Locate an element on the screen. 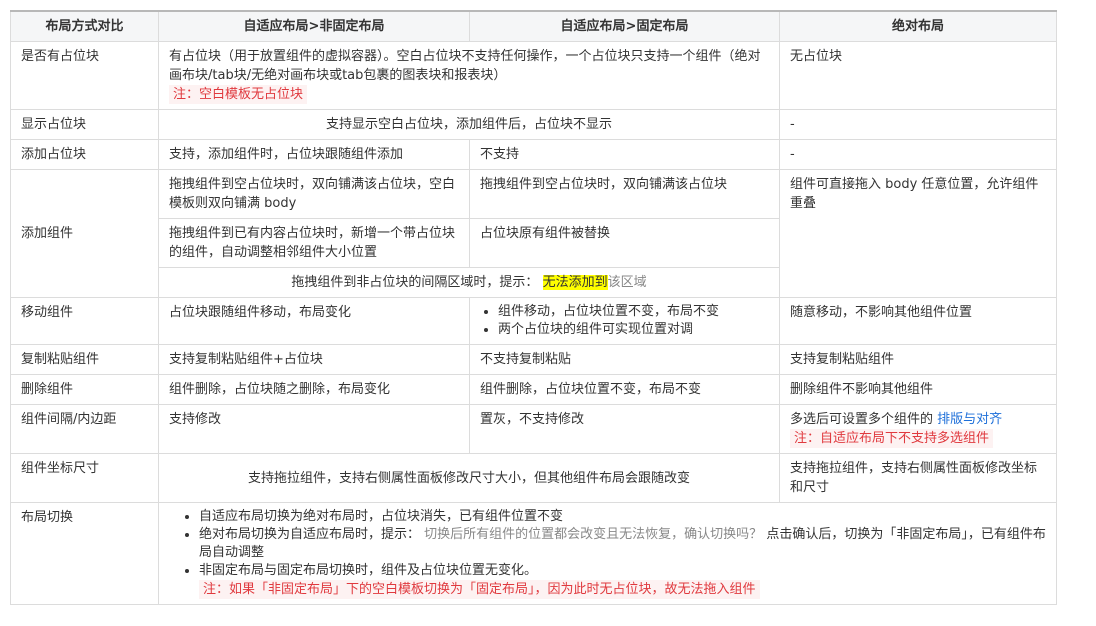  row-show-placeholder: 显示占位块 支持显示空白占位块，添加组件后，占位块不显示 - is located at coordinates (533, 124).